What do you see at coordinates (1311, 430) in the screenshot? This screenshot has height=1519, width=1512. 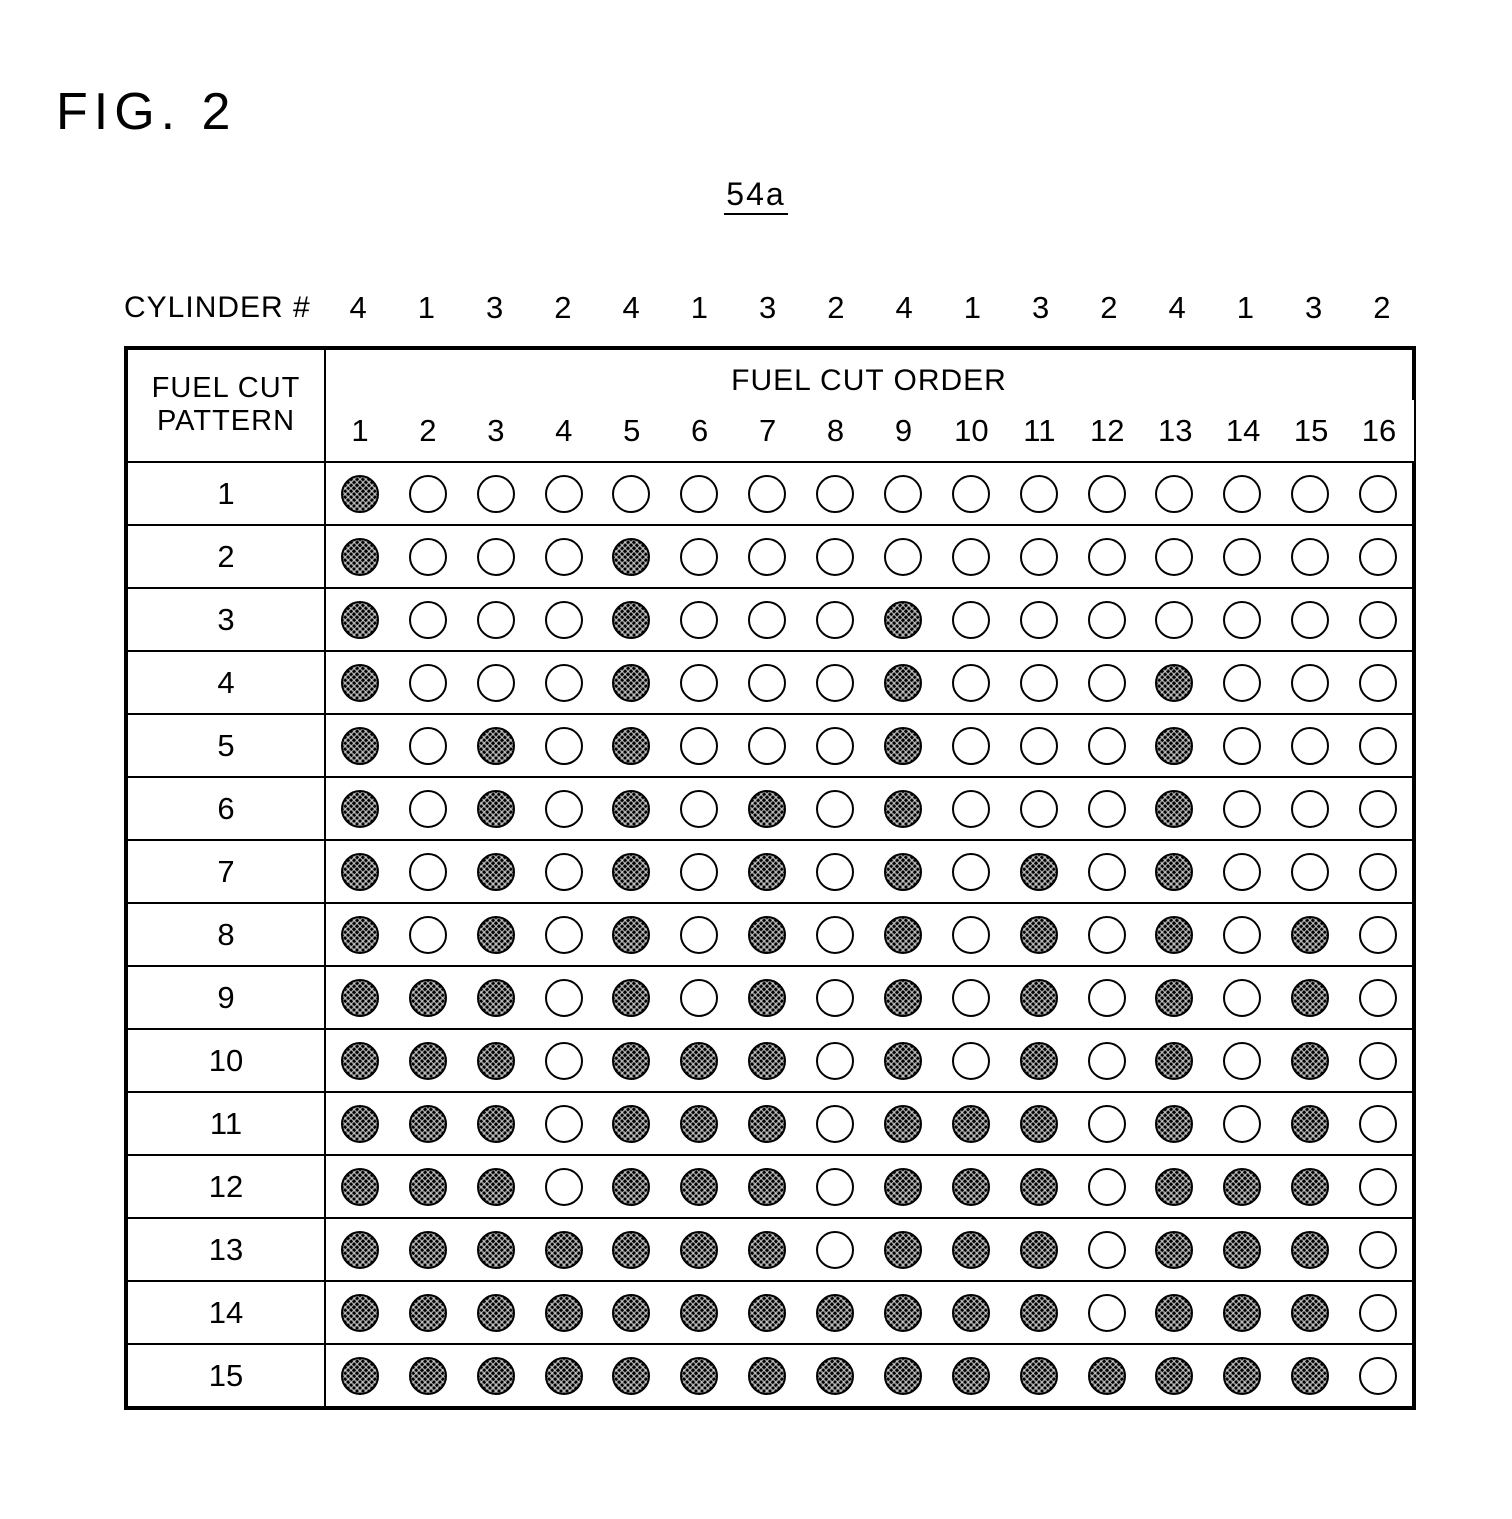 I see `order-number-item: 15` at bounding box center [1311, 430].